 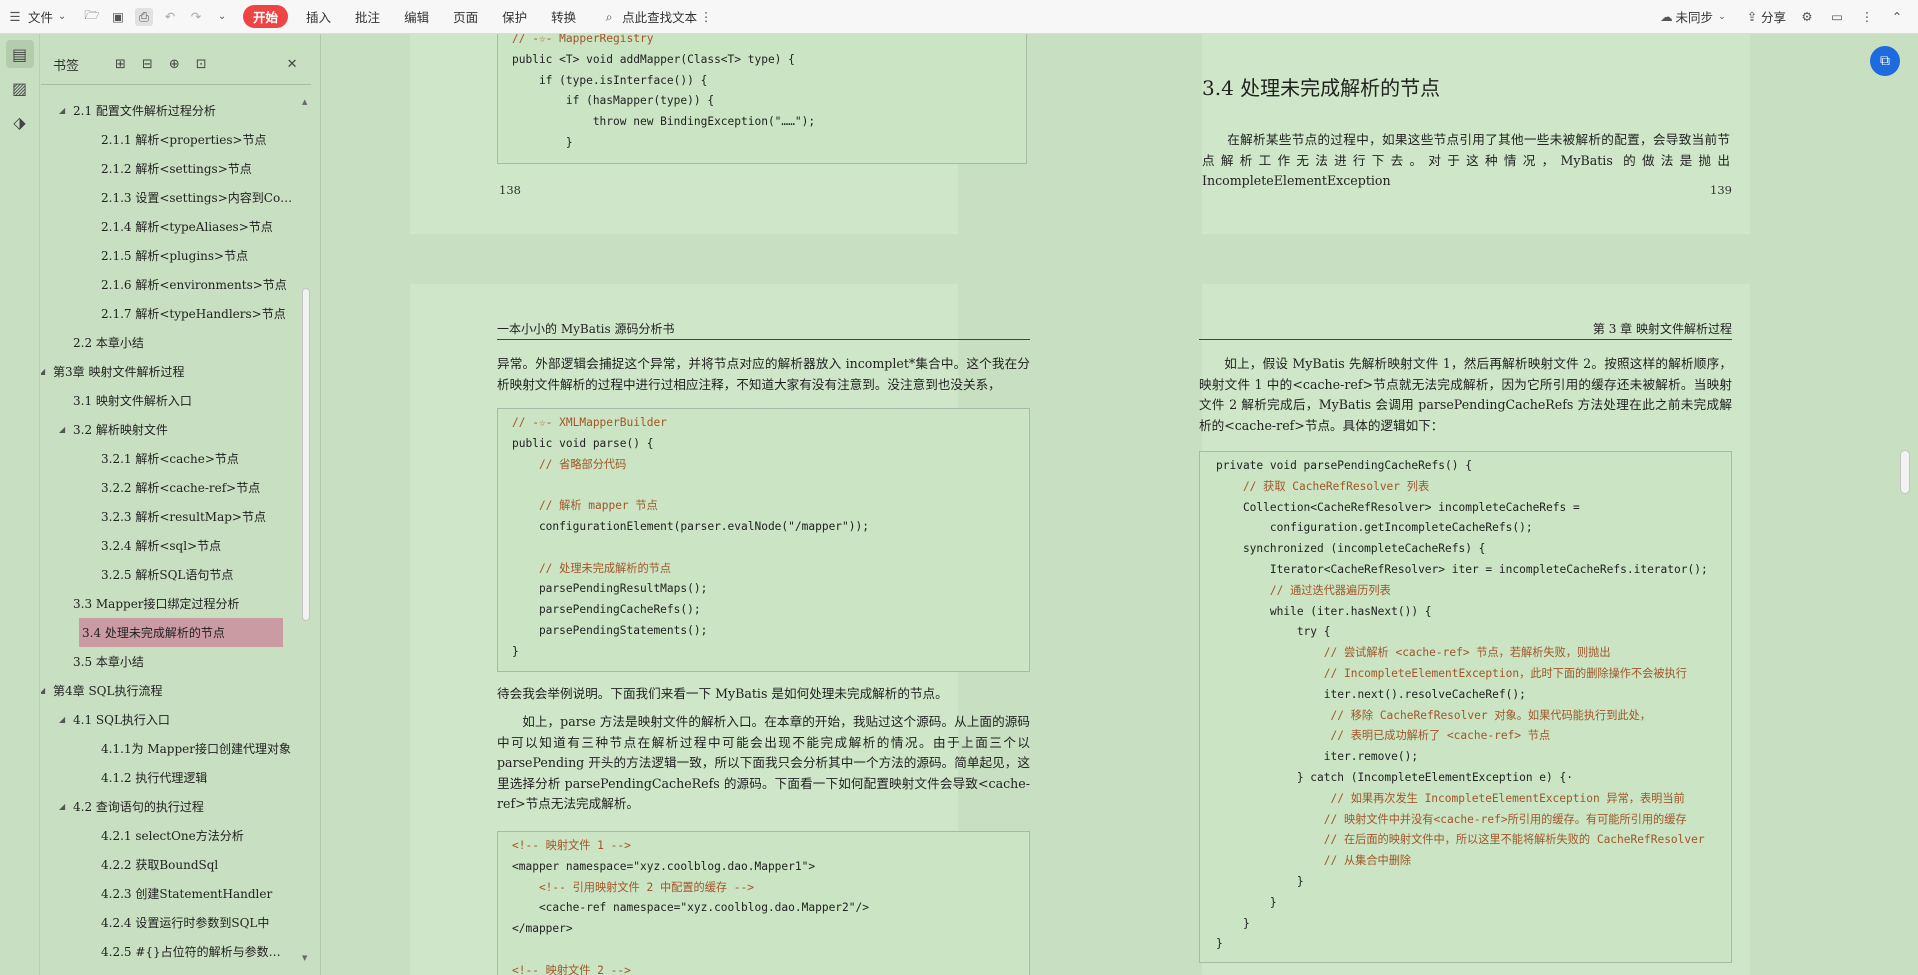 I want to click on undo-icon: ↶, so click(x=170, y=17).